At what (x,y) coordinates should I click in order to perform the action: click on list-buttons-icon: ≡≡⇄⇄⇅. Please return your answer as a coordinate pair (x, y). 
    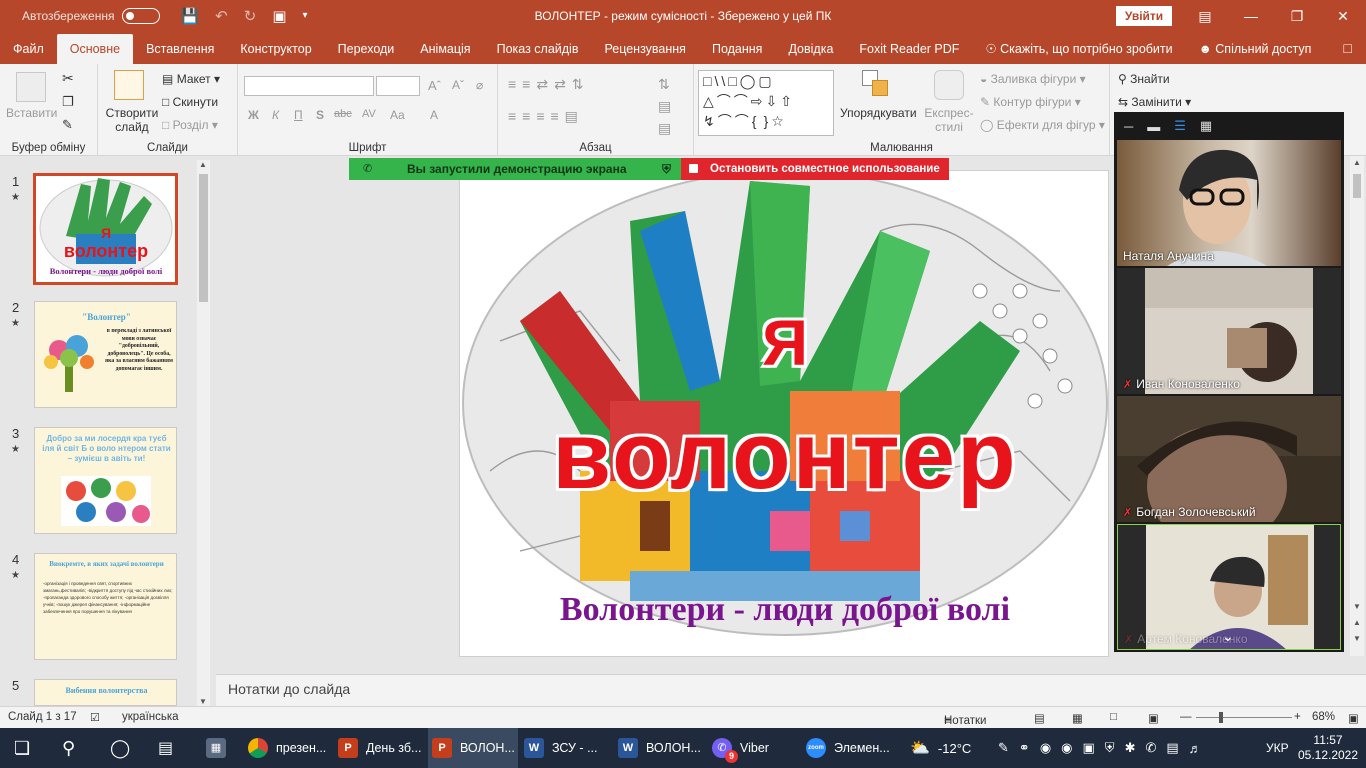
    Looking at the image, I should click on (549, 84).